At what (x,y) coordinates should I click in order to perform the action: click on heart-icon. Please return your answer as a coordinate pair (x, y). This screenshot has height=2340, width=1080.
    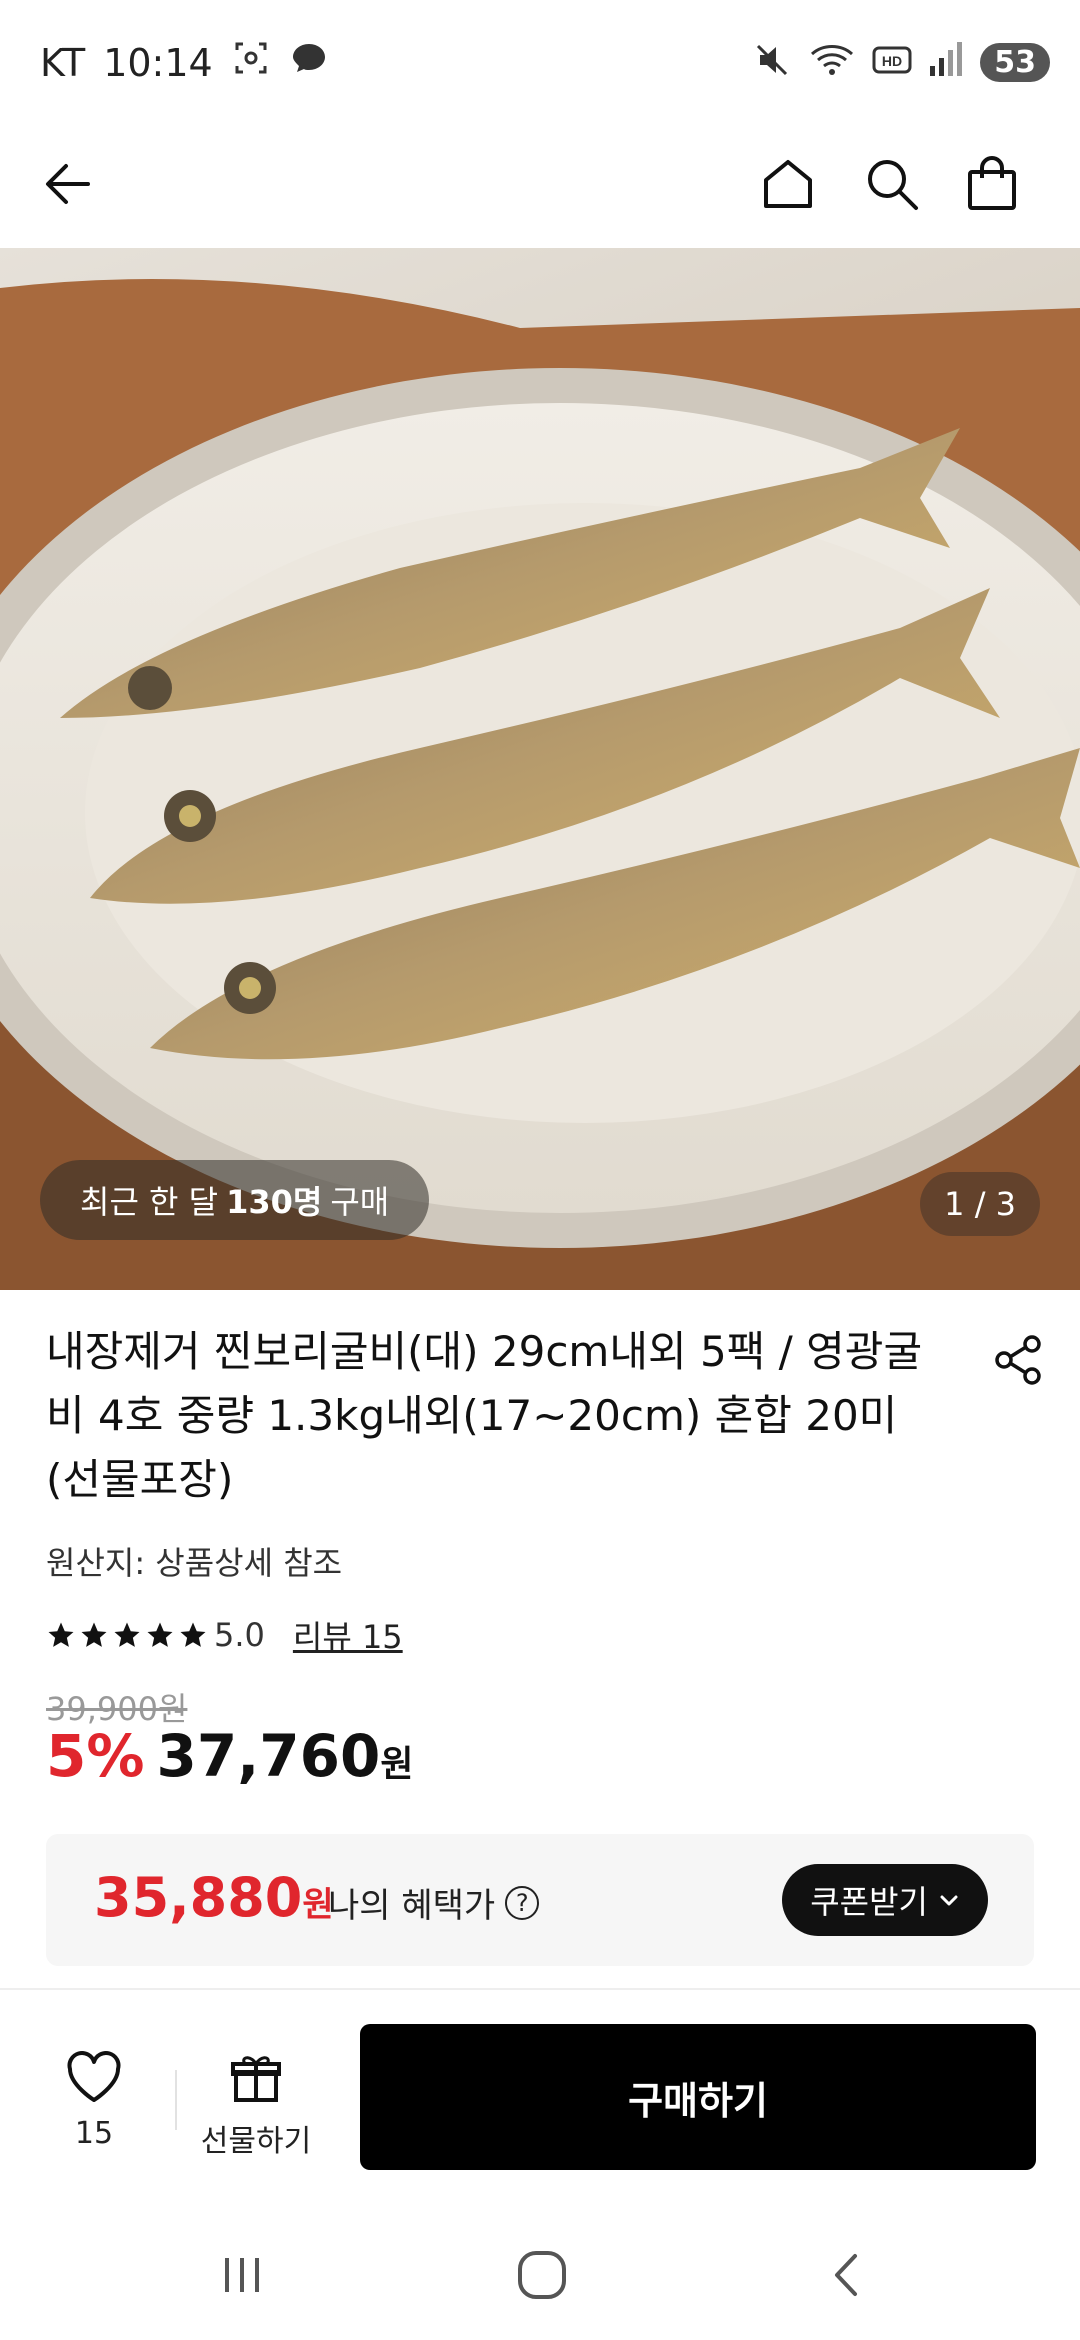
    Looking at the image, I should click on (94, 2076).